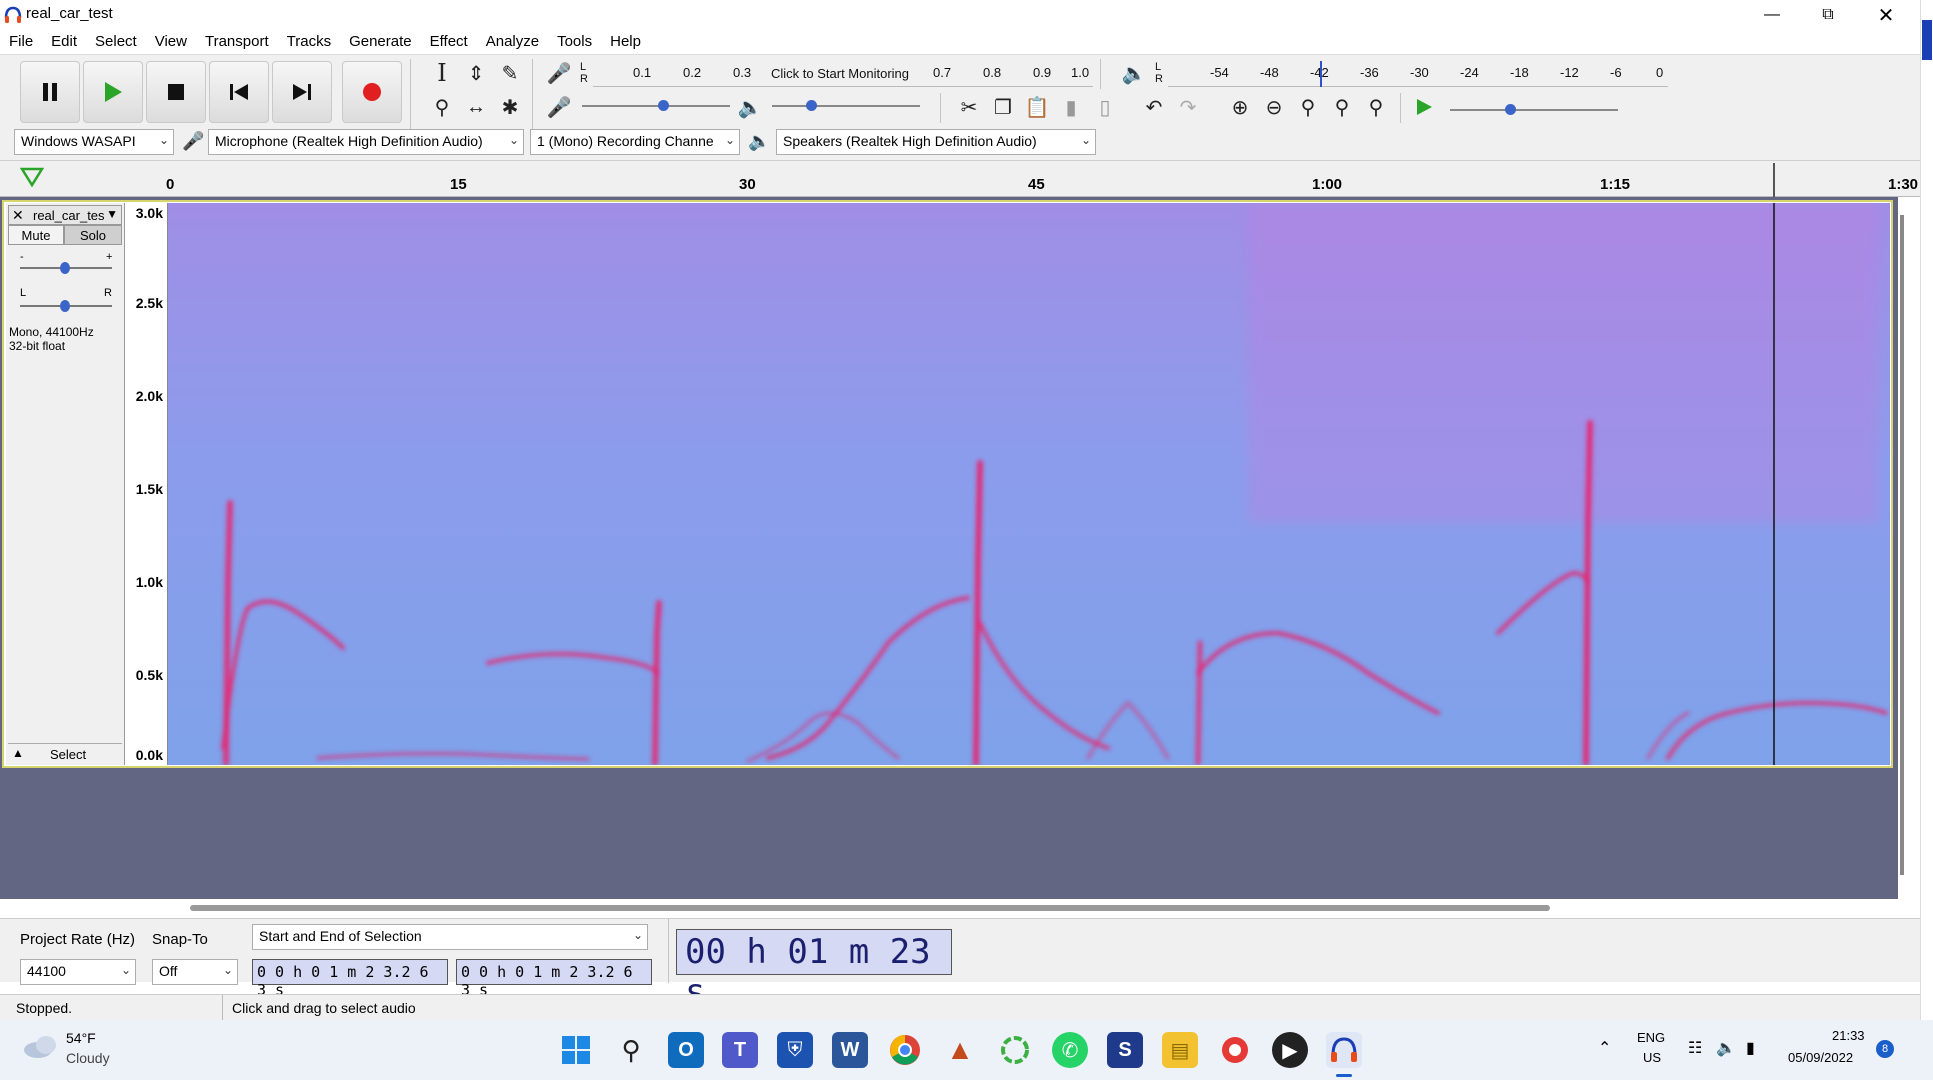  What do you see at coordinates (1424, 107) in the screenshot?
I see `play-at-speed-button` at bounding box center [1424, 107].